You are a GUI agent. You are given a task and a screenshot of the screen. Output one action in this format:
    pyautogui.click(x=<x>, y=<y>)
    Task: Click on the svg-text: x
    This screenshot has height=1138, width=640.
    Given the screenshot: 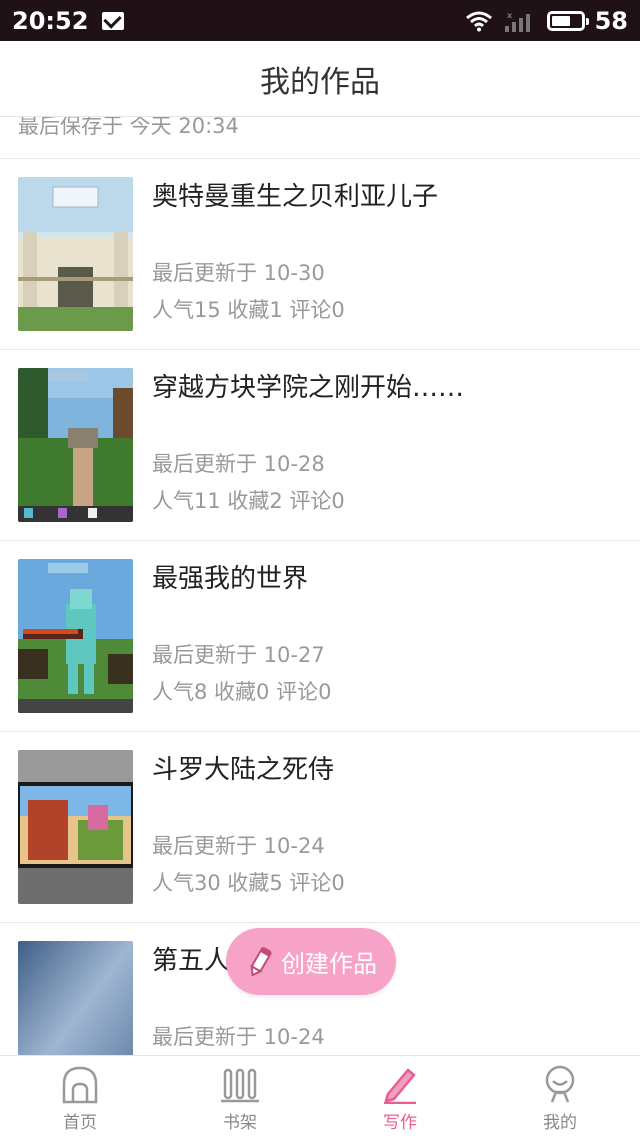 What is the action you would take?
    pyautogui.click(x=510, y=15)
    